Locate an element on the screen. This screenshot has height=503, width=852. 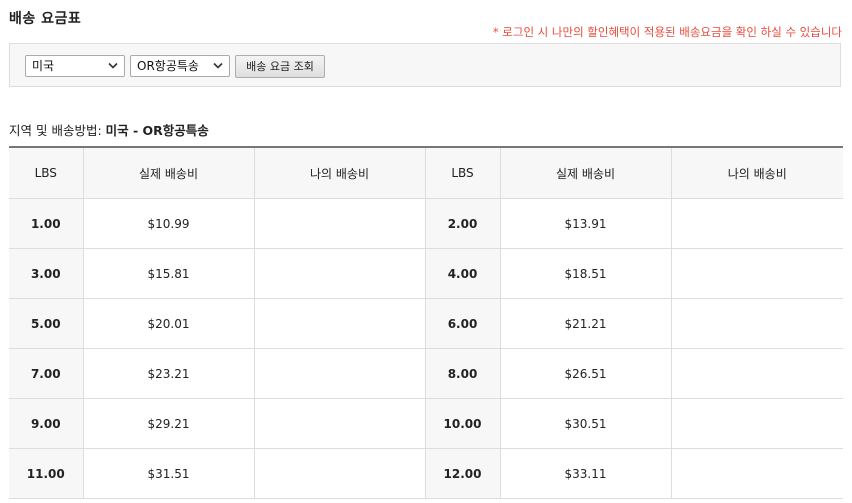
lbs-cell: 4.00 is located at coordinates (462, 273).